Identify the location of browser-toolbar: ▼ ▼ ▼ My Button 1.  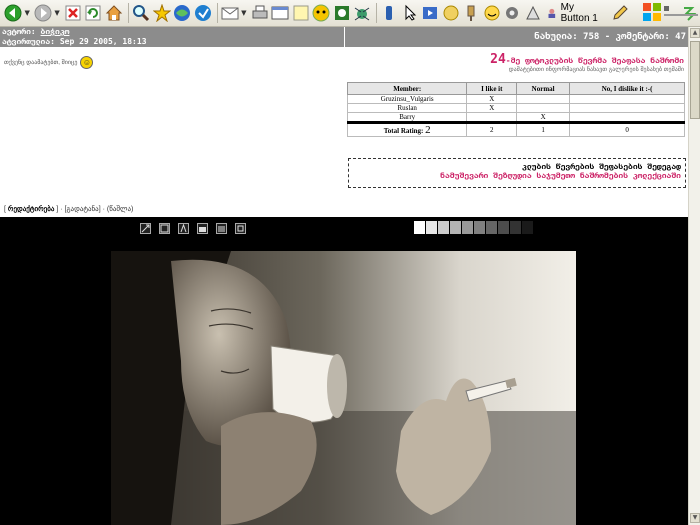
(350, 13).